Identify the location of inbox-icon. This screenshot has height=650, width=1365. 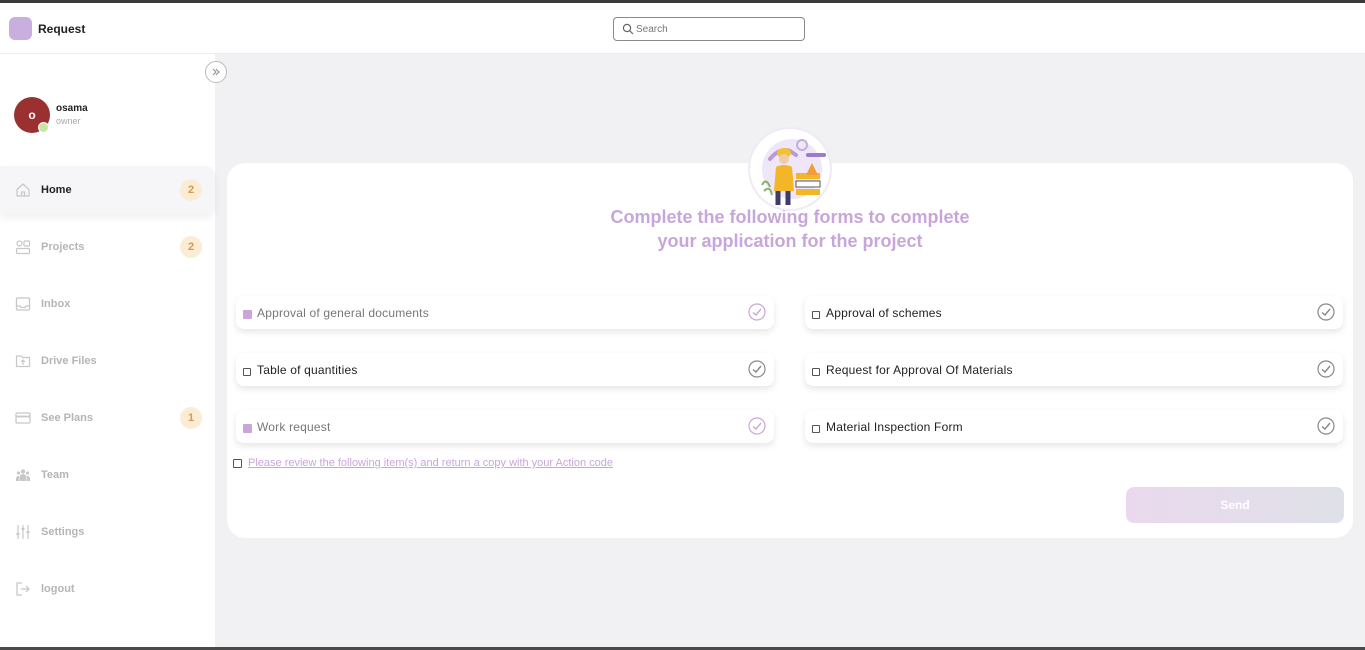
(23, 304).